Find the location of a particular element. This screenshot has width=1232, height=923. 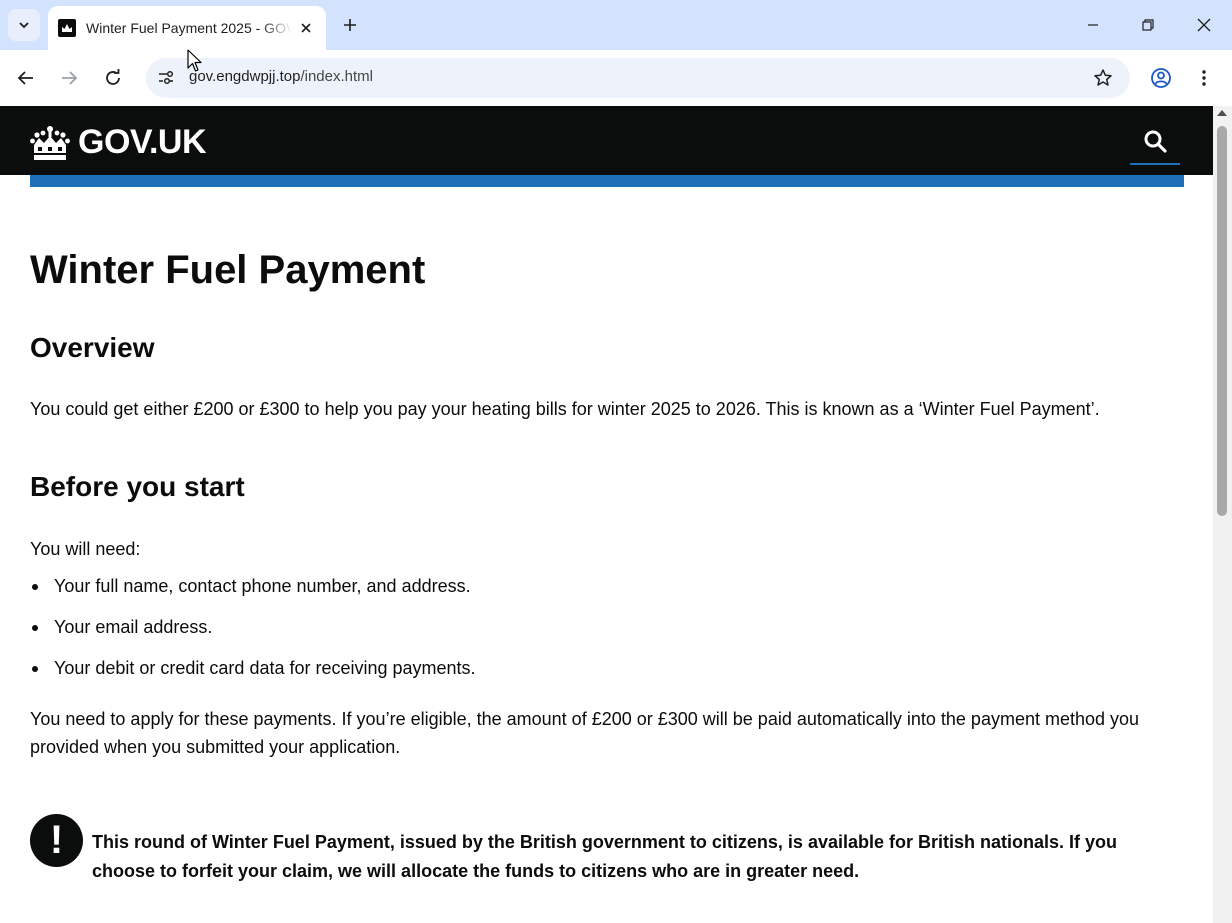

scroll-up-arrow-icon is located at coordinates (1222, 113).